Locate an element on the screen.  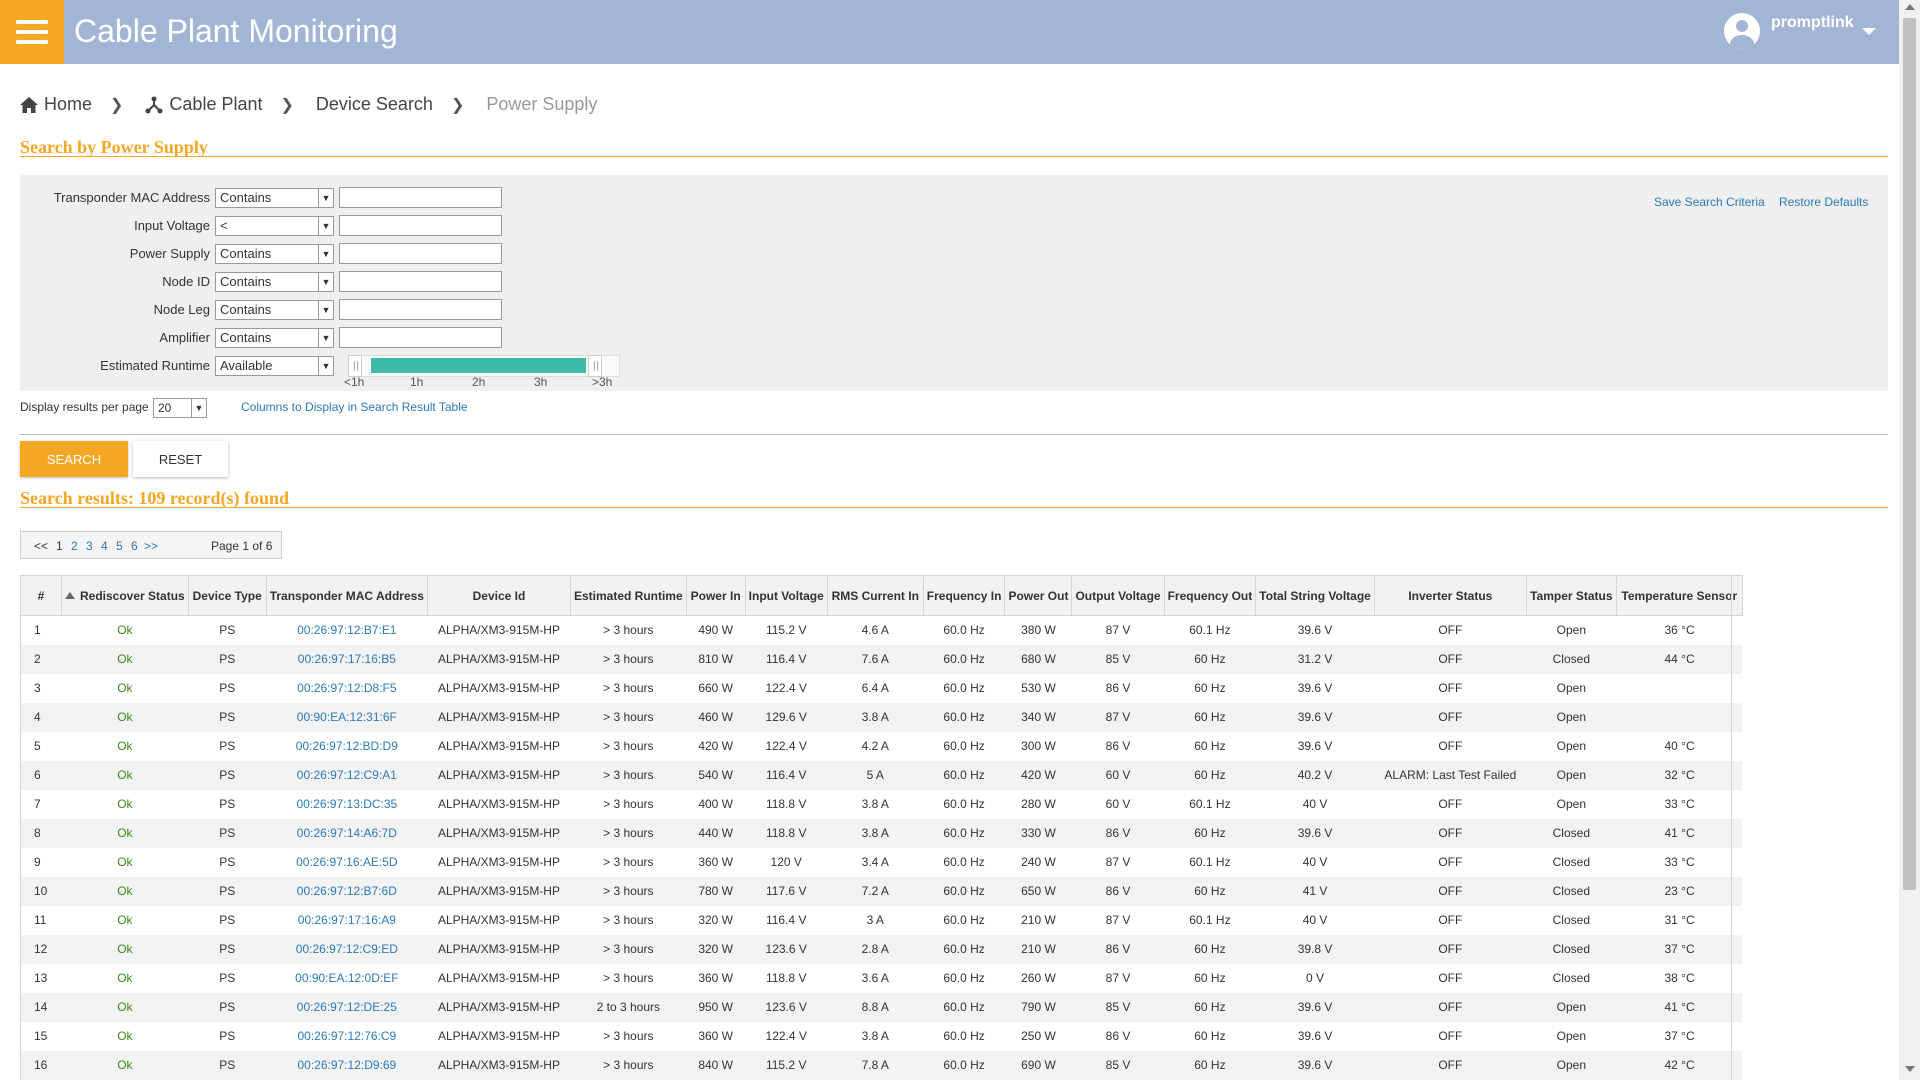
node-id-search-input is located at coordinates (420, 281).